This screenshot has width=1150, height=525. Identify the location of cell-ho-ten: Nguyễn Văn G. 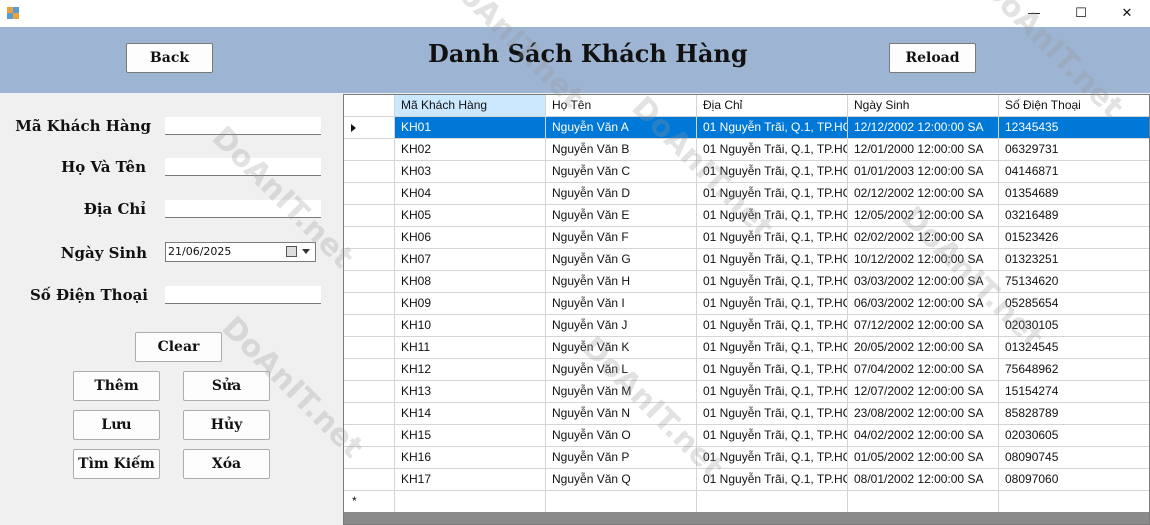
(621, 260).